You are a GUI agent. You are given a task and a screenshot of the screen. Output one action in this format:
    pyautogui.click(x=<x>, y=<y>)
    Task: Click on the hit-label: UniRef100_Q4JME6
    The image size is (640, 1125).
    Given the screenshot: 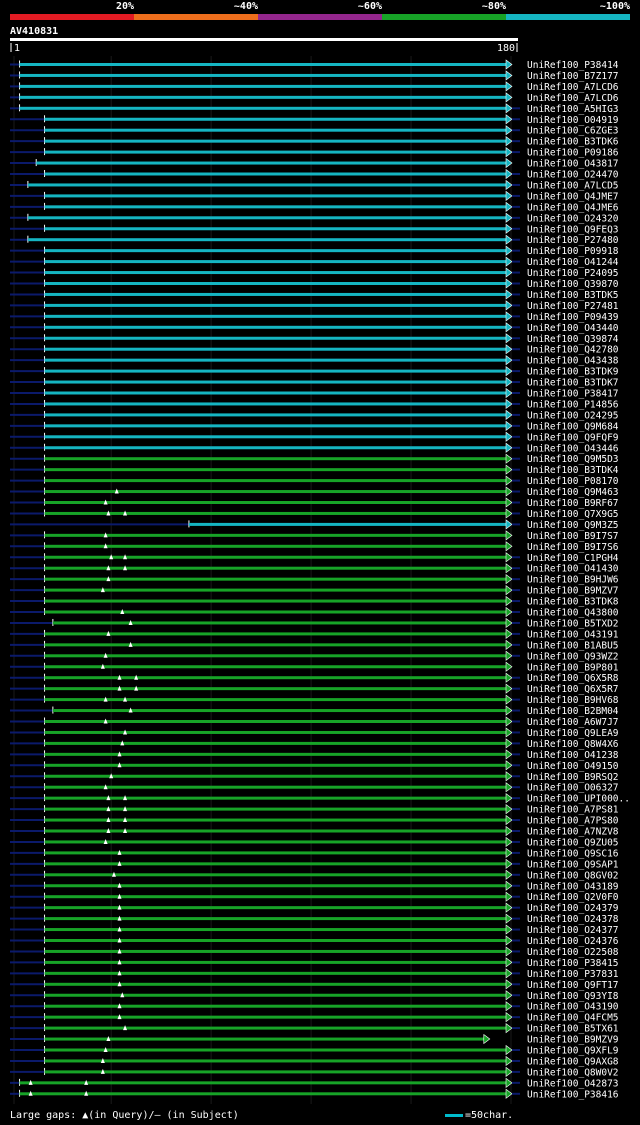 What is the action you would take?
    pyautogui.click(x=573, y=207)
    